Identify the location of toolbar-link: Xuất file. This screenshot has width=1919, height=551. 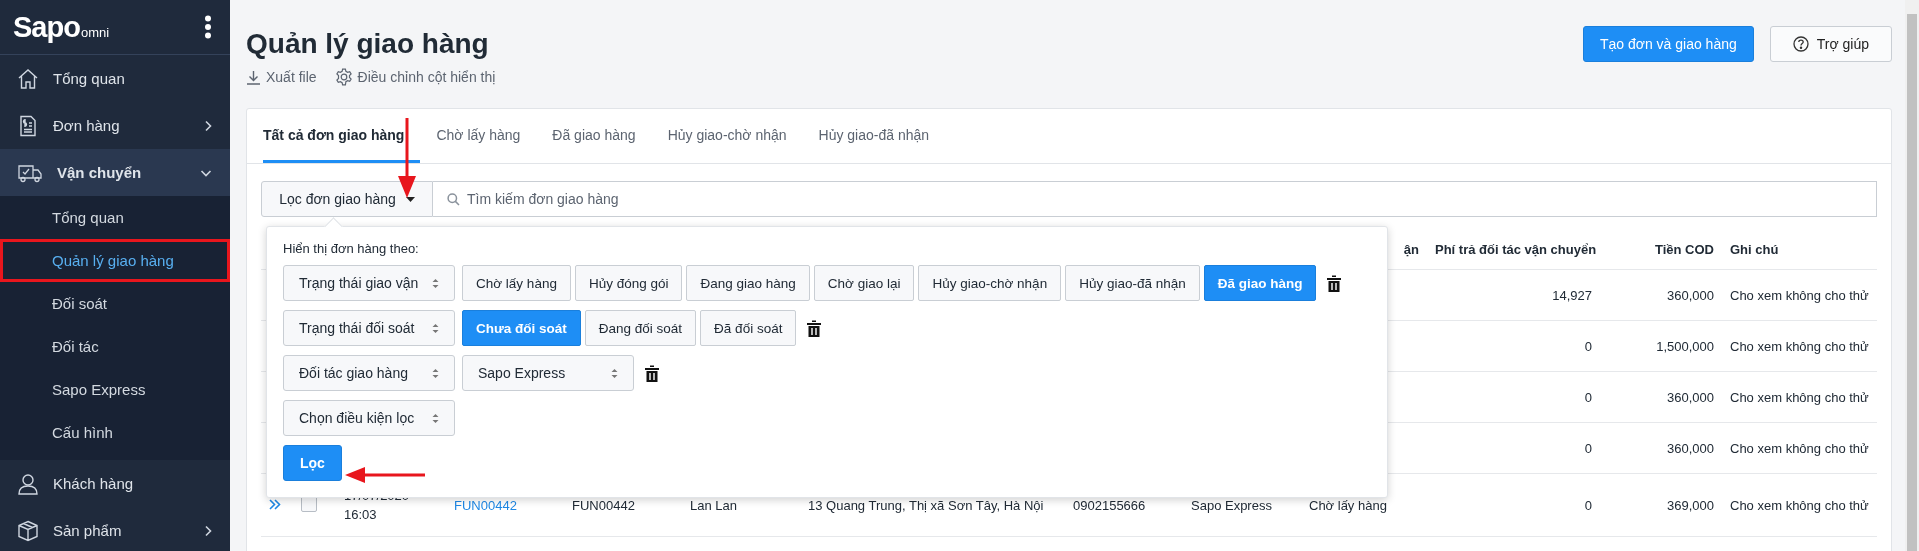
(281, 77).